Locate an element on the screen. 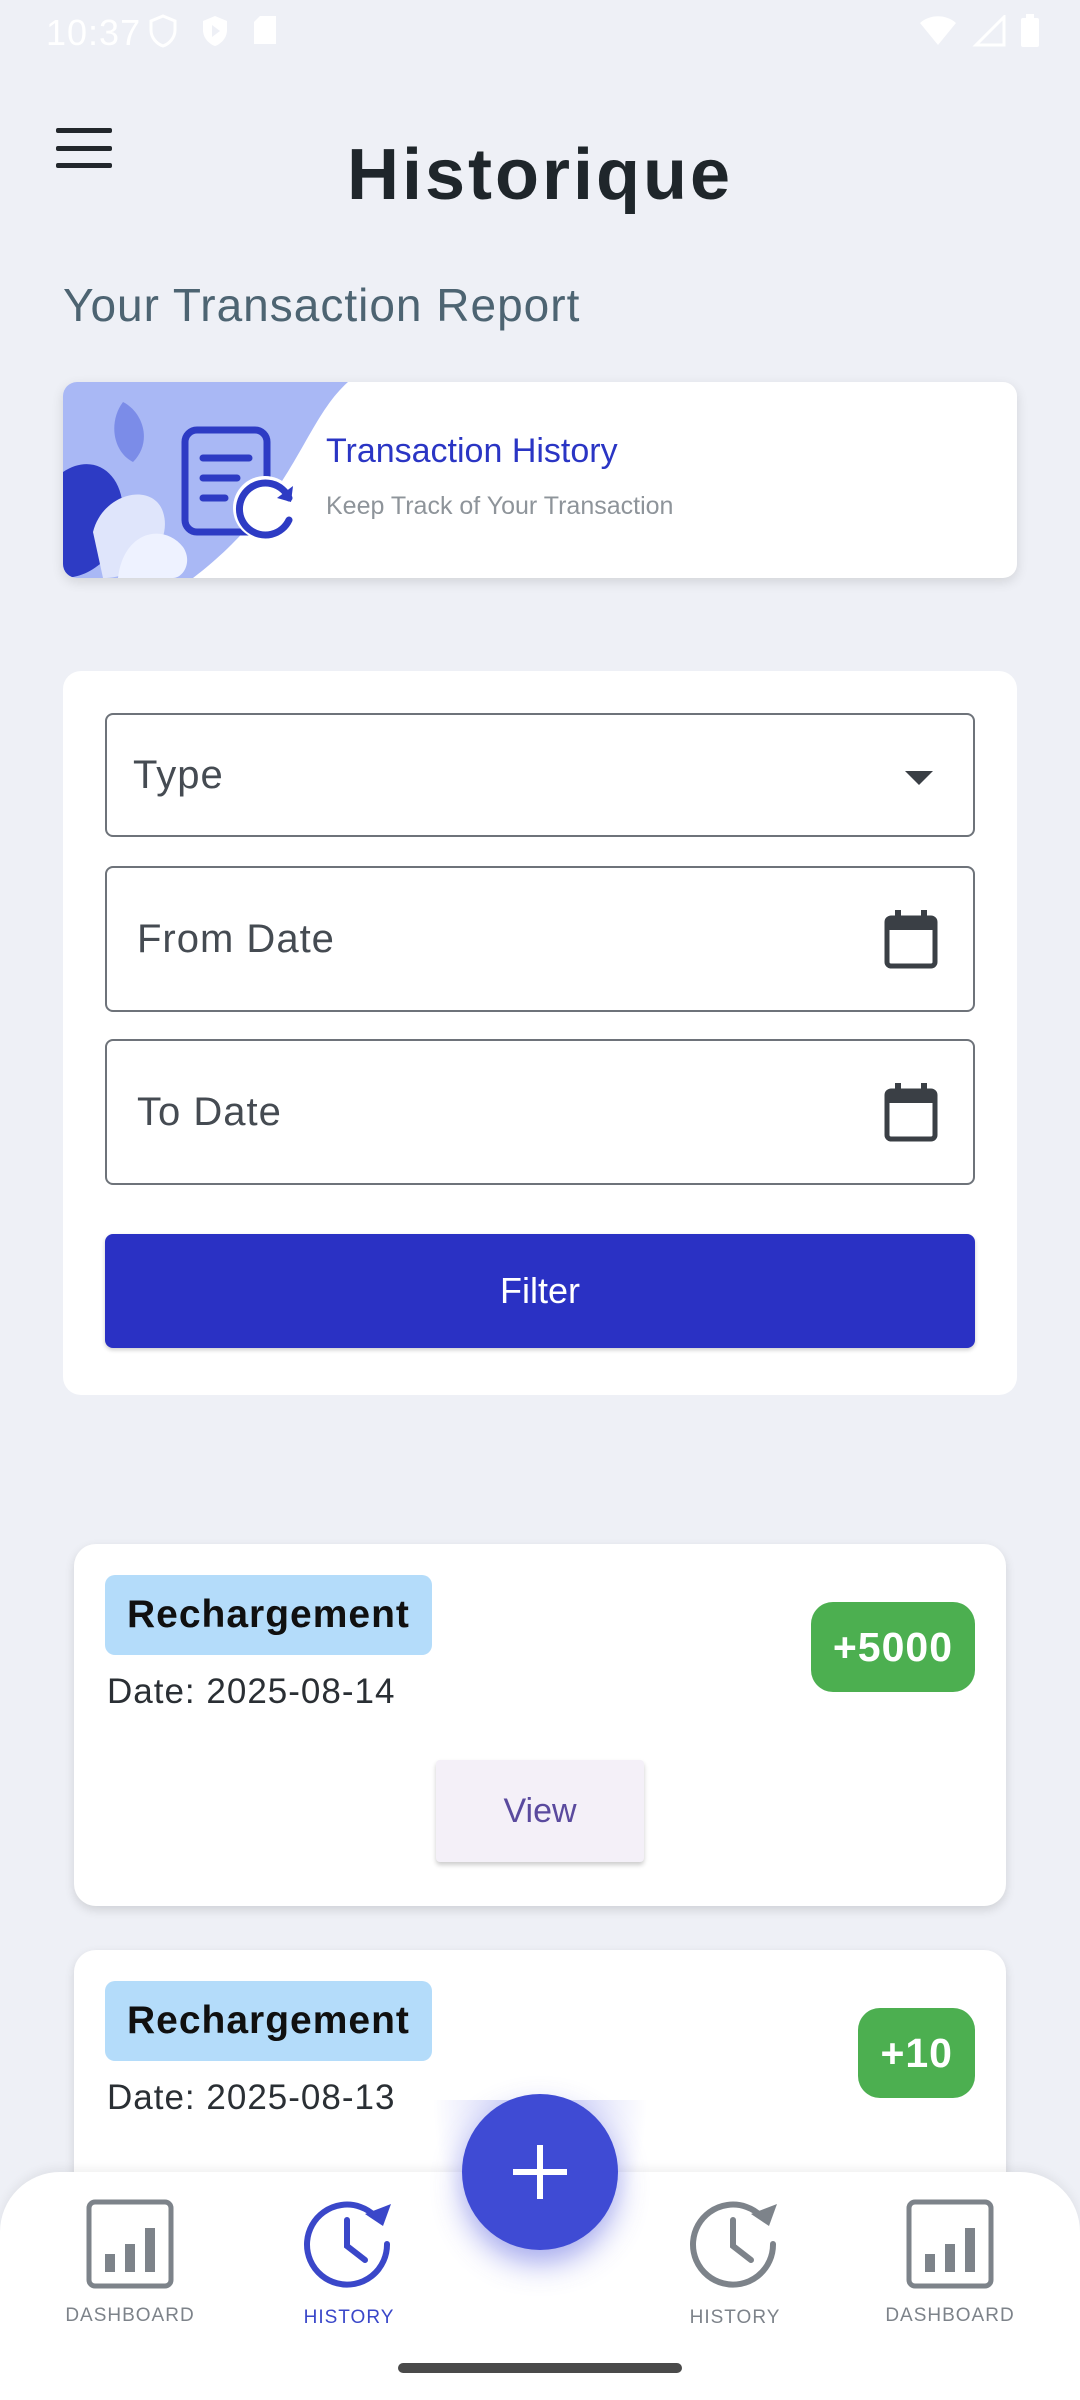 The image size is (1080, 2400). banner-subtitle: Keep Track of Your Transaction is located at coordinates (500, 506).